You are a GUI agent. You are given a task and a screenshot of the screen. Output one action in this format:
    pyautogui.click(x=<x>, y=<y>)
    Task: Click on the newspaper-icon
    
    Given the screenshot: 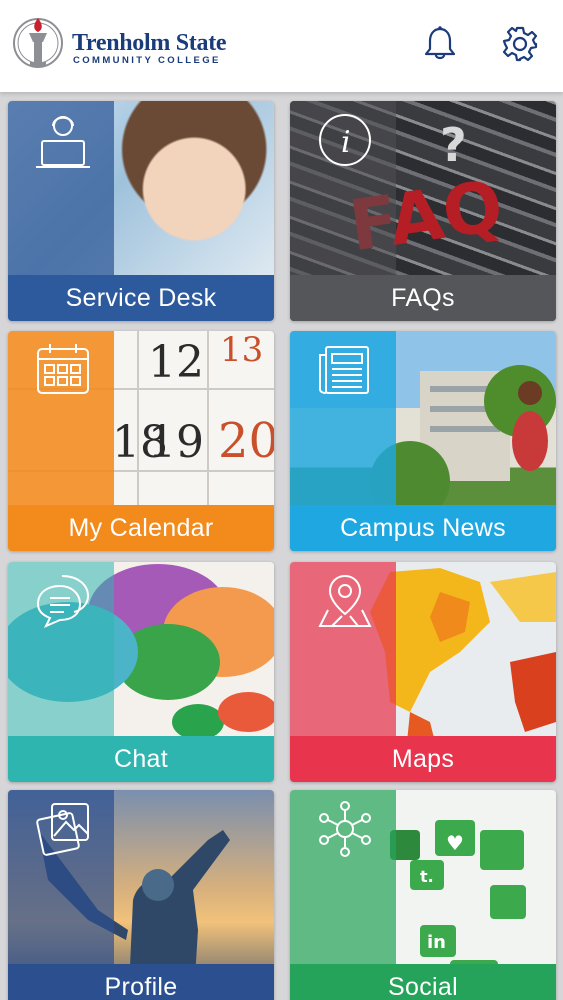 What is the action you would take?
    pyautogui.click(x=344, y=370)
    